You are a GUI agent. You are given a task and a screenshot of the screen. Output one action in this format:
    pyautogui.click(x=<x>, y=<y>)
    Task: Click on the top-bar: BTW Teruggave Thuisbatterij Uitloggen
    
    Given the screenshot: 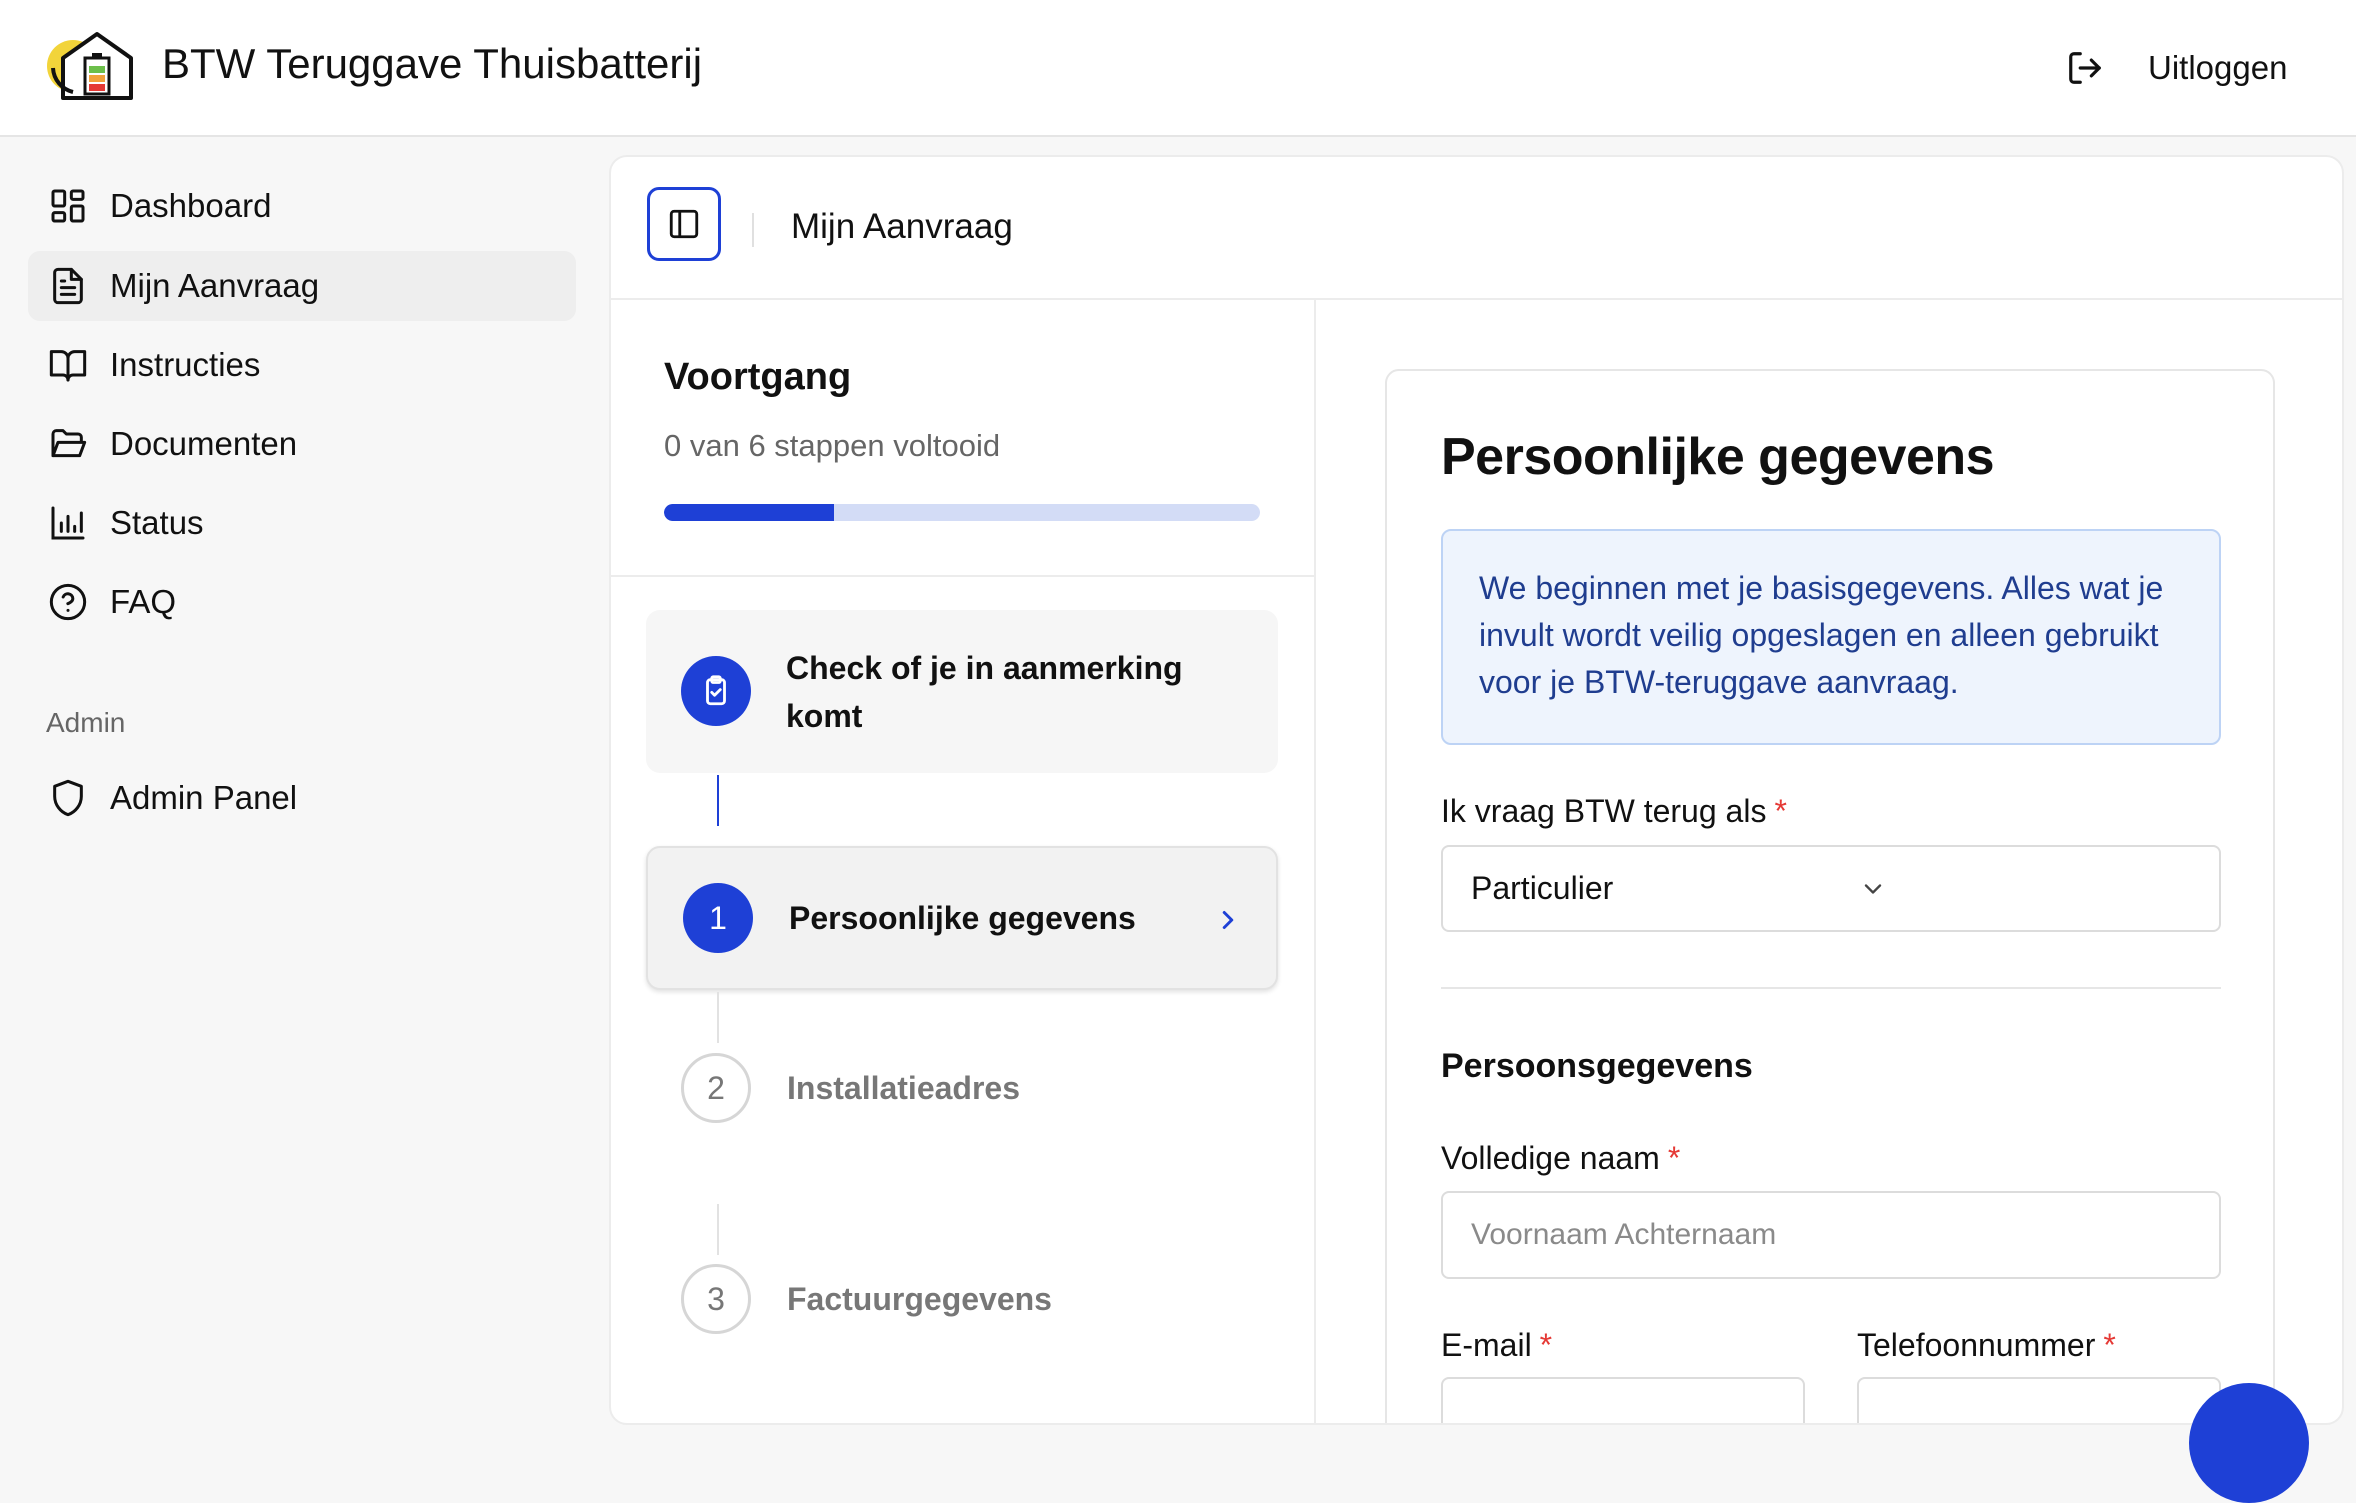 What is the action you would take?
    pyautogui.click(x=1178, y=68)
    